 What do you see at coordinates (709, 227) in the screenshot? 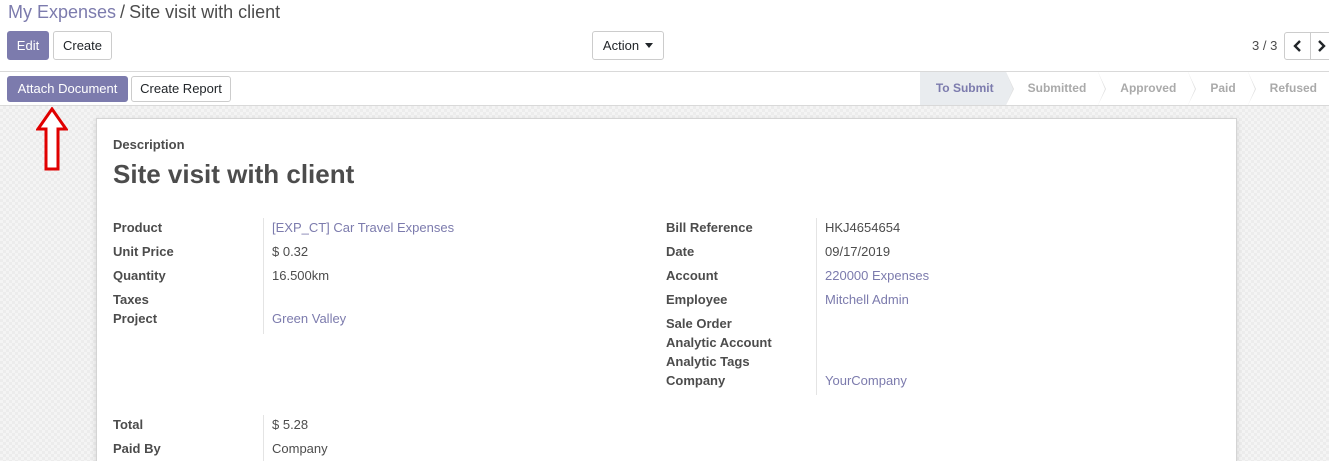
I see `bill-reference-label: Bill Reference` at bounding box center [709, 227].